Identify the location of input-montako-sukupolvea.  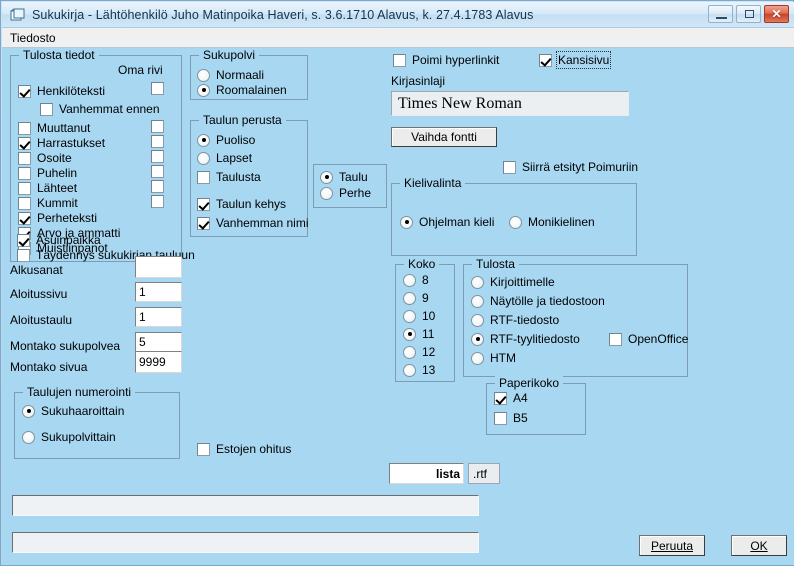
(158, 342).